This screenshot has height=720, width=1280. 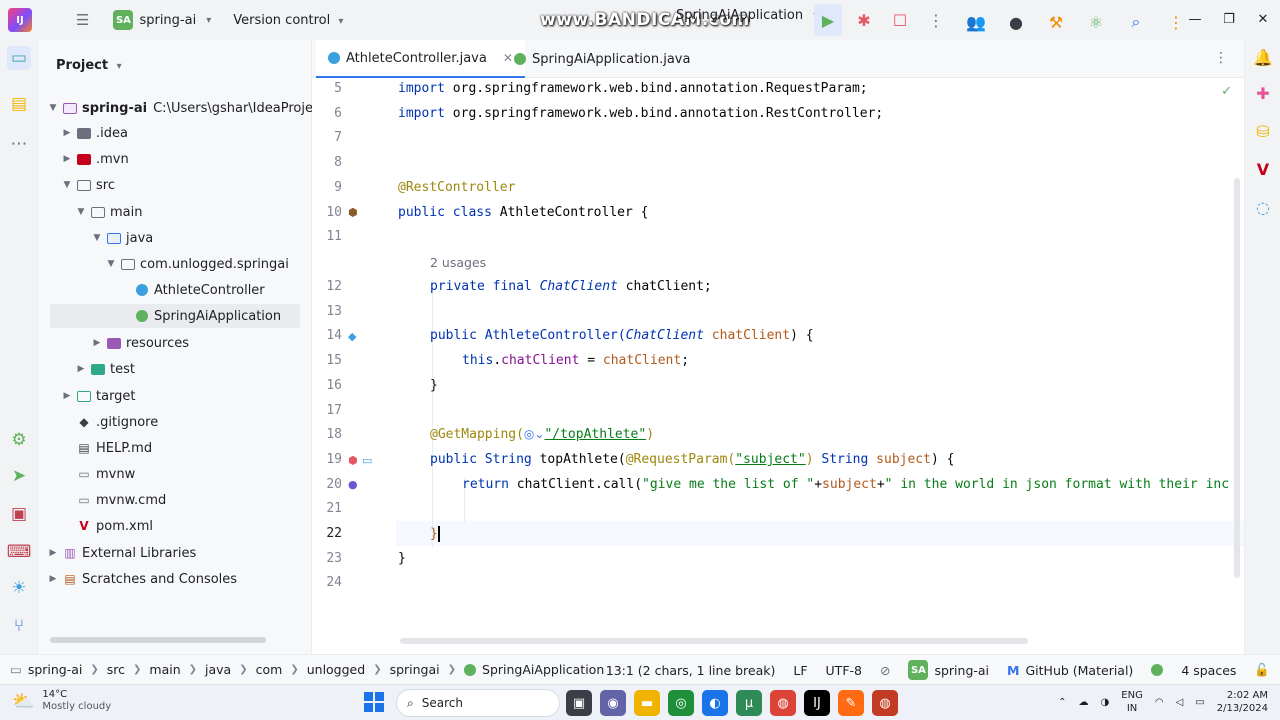 I want to click on http-request-icon: ▭, so click(x=367, y=460).